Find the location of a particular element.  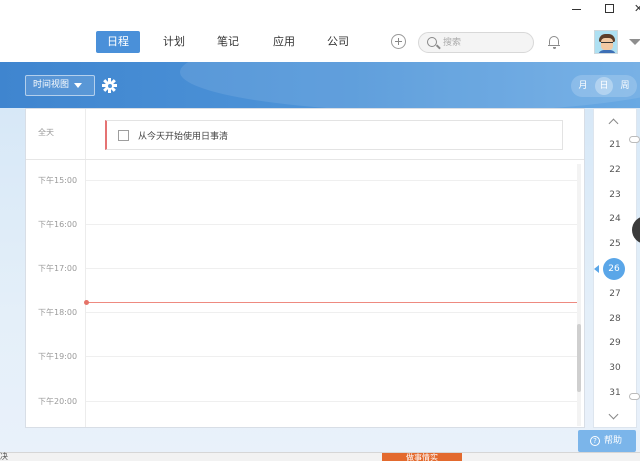

hour-label: 下午18:00 is located at coordinates (58, 312).